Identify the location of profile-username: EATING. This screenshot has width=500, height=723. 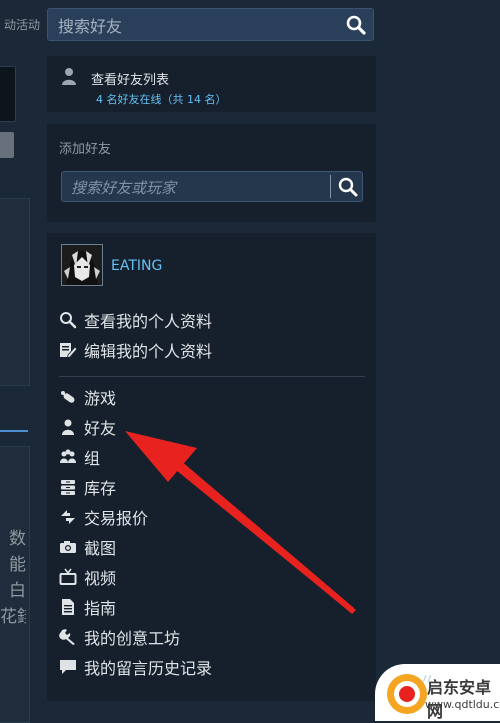
(136, 266).